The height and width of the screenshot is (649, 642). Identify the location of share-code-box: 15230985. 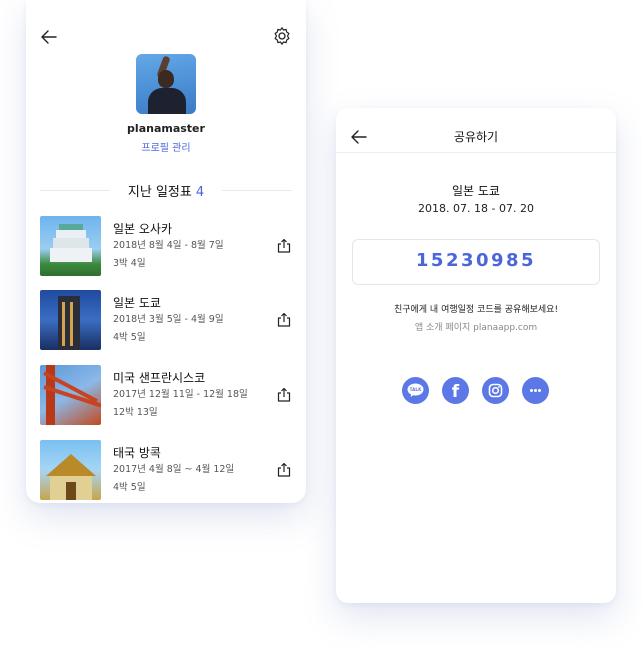
(476, 262).